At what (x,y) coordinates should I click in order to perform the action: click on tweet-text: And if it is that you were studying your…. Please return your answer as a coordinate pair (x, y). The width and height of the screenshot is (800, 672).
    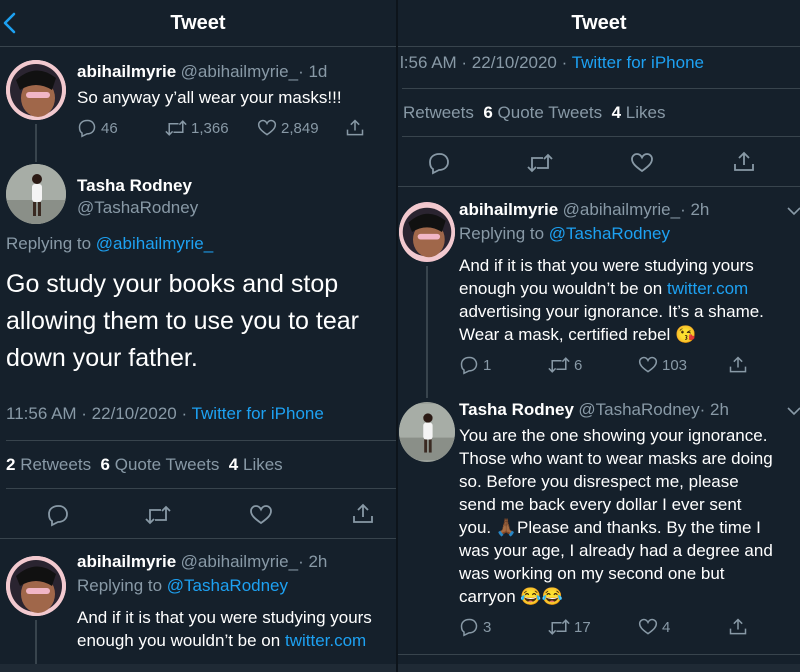
    Looking at the image, I should click on (611, 300).